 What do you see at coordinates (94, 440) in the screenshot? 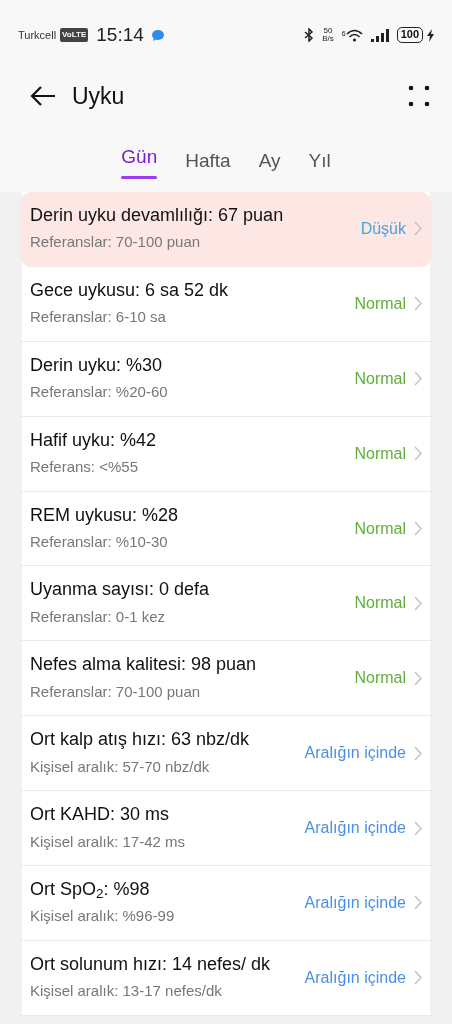
I see `metric-title: Hafif uyku: %42` at bounding box center [94, 440].